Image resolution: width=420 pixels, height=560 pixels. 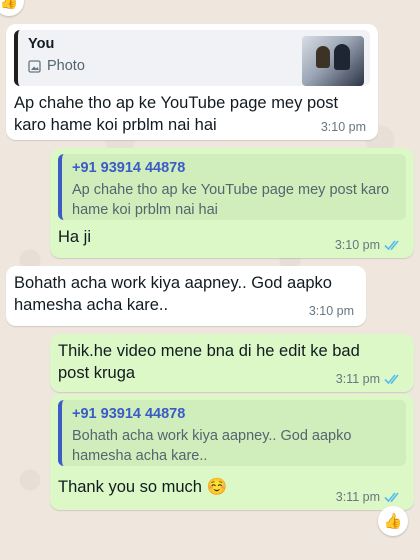 I want to click on quoted-photo-thumbnail, so click(x=333, y=61).